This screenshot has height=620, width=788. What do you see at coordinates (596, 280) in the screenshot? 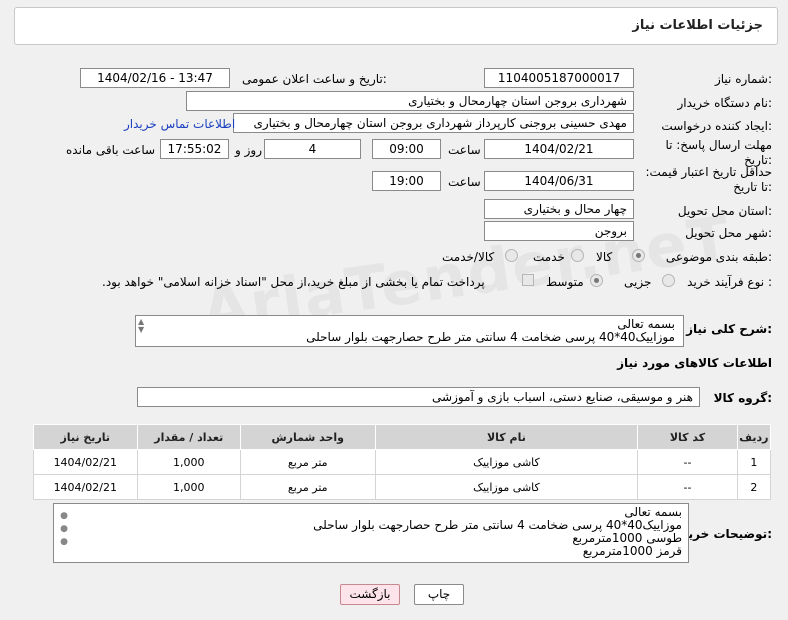
I see `process-radio-medium` at bounding box center [596, 280].